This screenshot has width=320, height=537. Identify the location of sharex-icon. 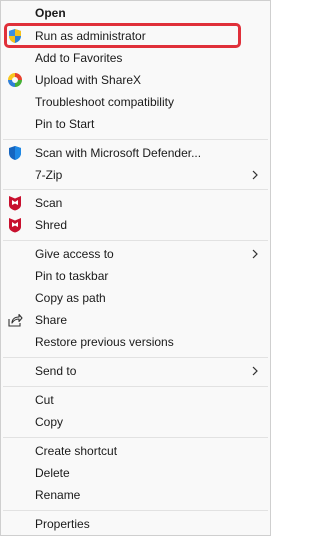
(15, 80).